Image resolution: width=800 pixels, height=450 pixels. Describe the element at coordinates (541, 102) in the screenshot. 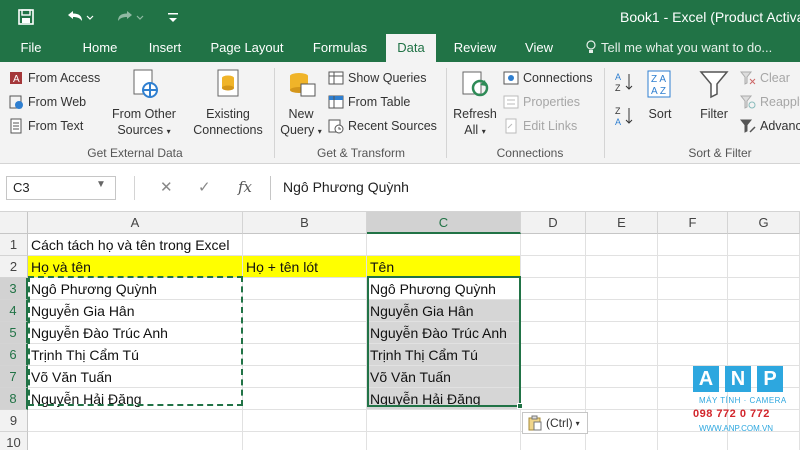

I see `properties-button: Properties` at that location.